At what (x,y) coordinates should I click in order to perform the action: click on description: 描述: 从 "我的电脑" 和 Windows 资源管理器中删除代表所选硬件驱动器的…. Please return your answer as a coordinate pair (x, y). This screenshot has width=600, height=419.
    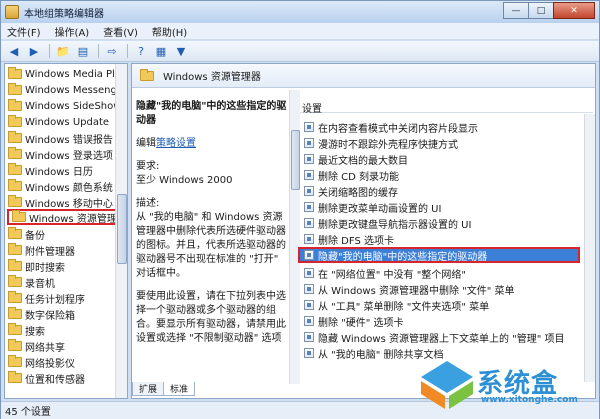
    Looking at the image, I should click on (212, 239).